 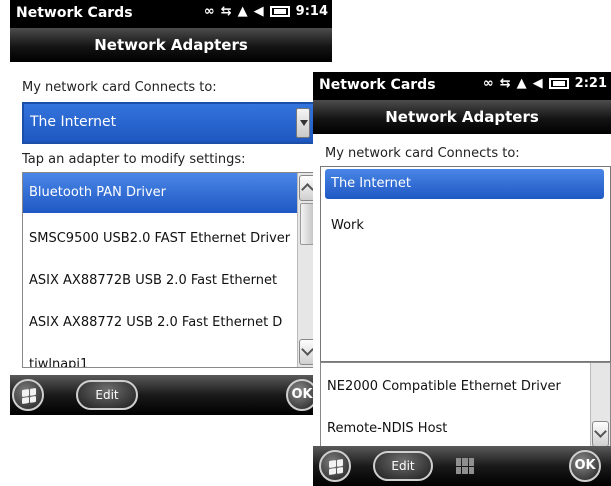 What do you see at coordinates (311, 11) in the screenshot?
I see `status-time: 9:14` at bounding box center [311, 11].